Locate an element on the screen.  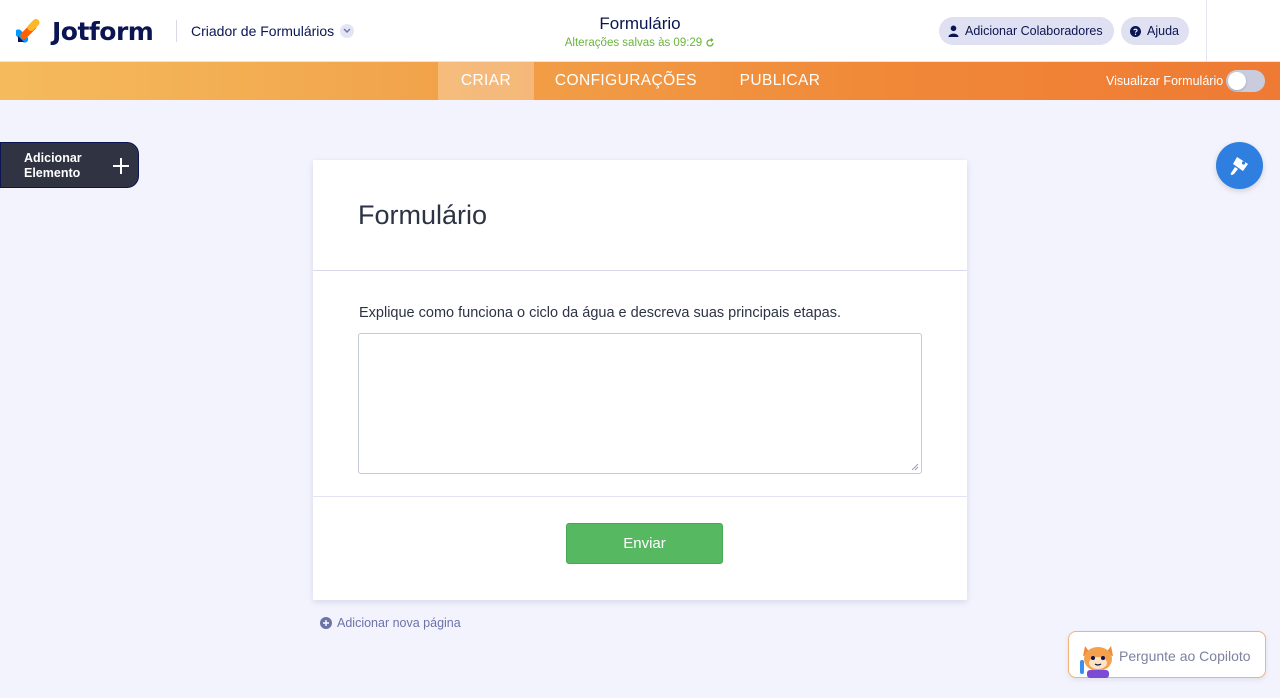
paint-roller-icon is located at coordinates (1239, 165).